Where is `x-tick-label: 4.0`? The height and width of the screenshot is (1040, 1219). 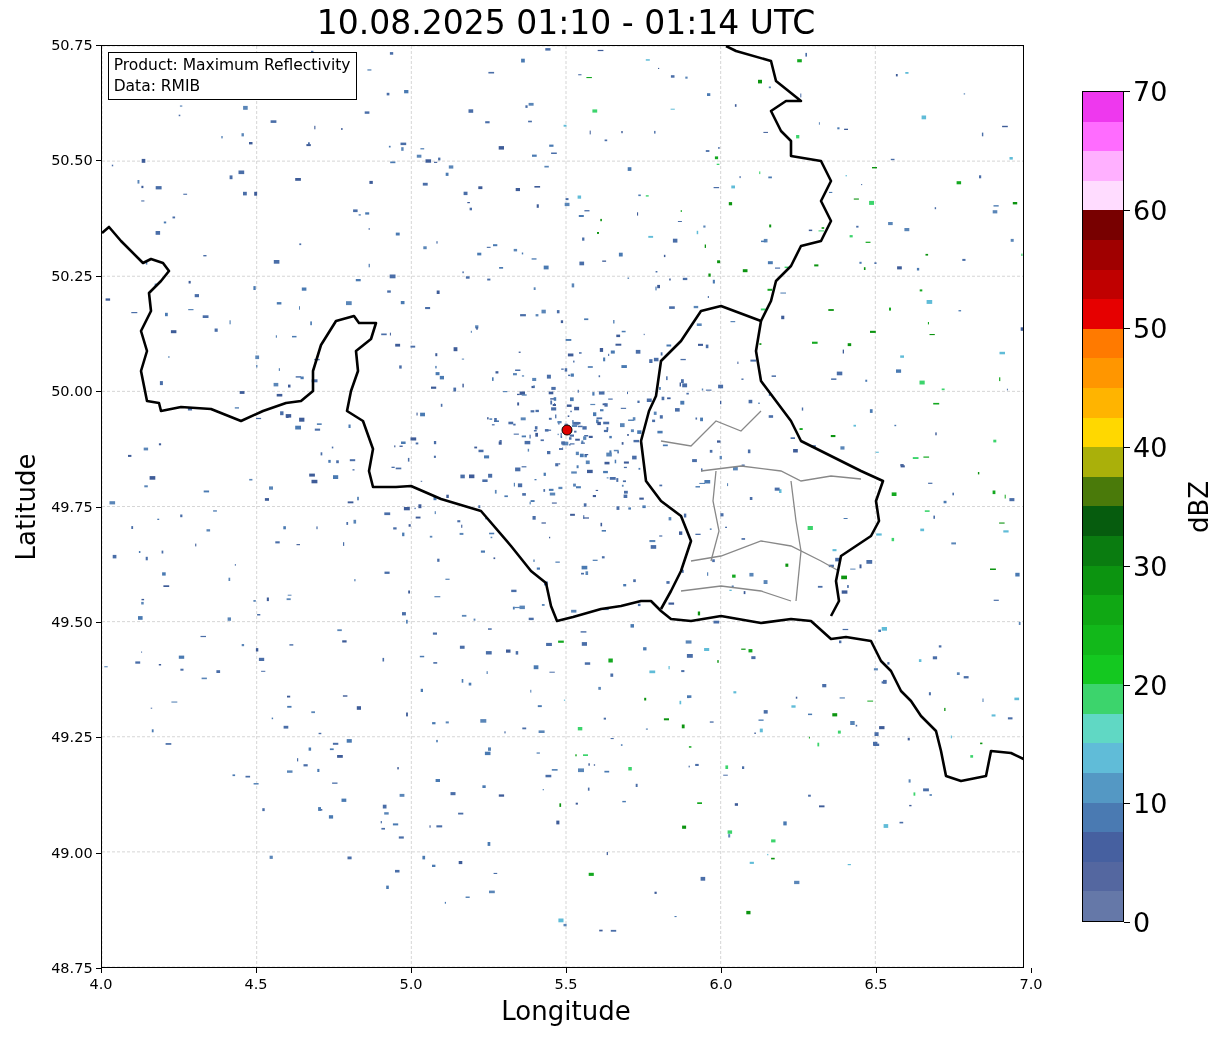
x-tick-label: 4.0 is located at coordinates (101, 984).